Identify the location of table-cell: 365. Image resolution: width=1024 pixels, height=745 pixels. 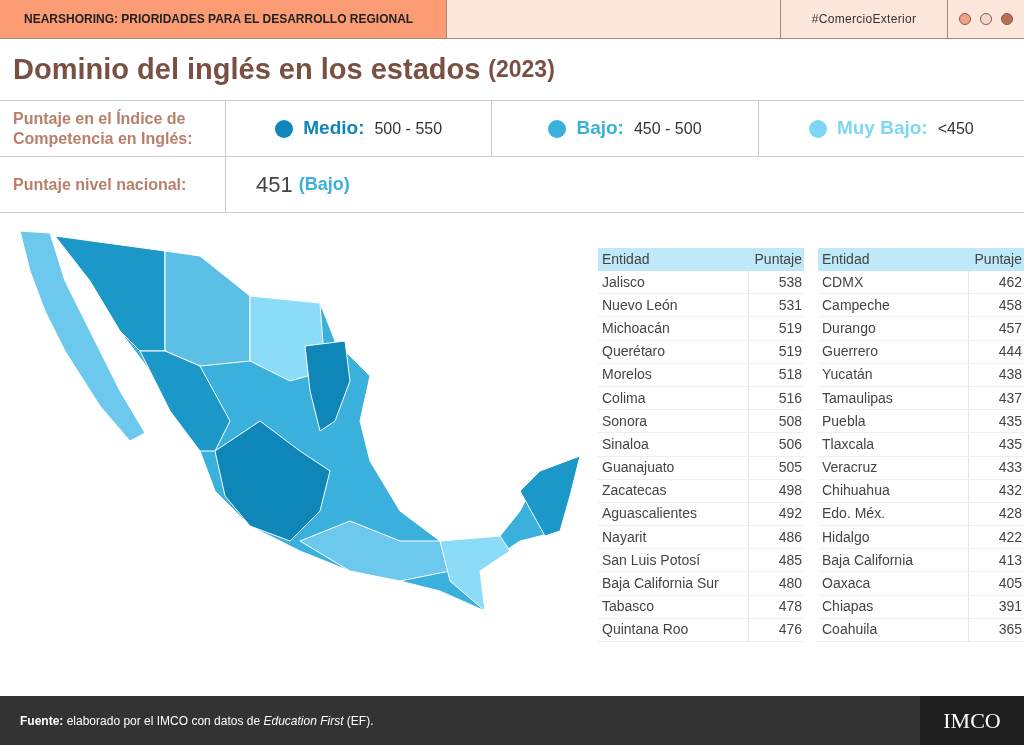
(996, 629).